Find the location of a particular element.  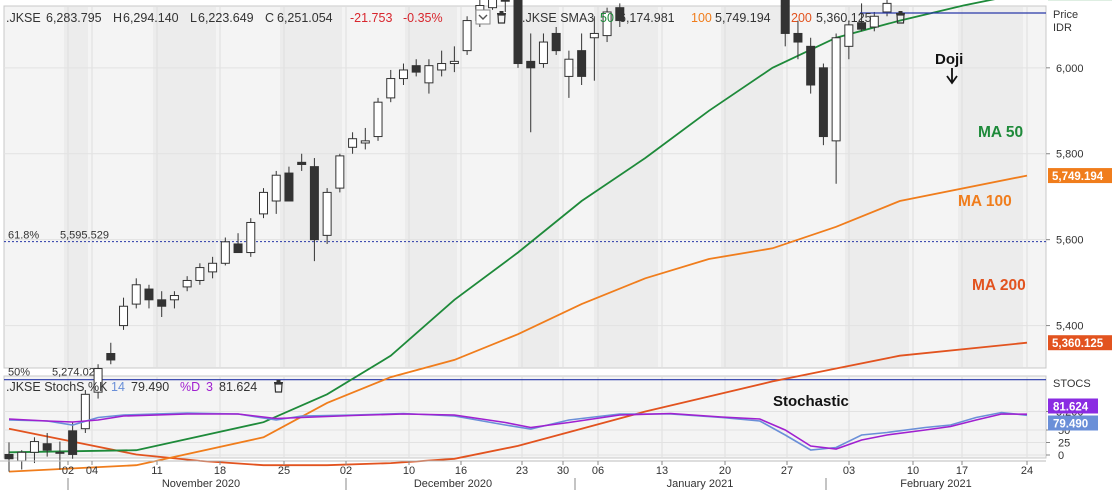

sma50-value: 6,174.981 is located at coordinates (647, 18).